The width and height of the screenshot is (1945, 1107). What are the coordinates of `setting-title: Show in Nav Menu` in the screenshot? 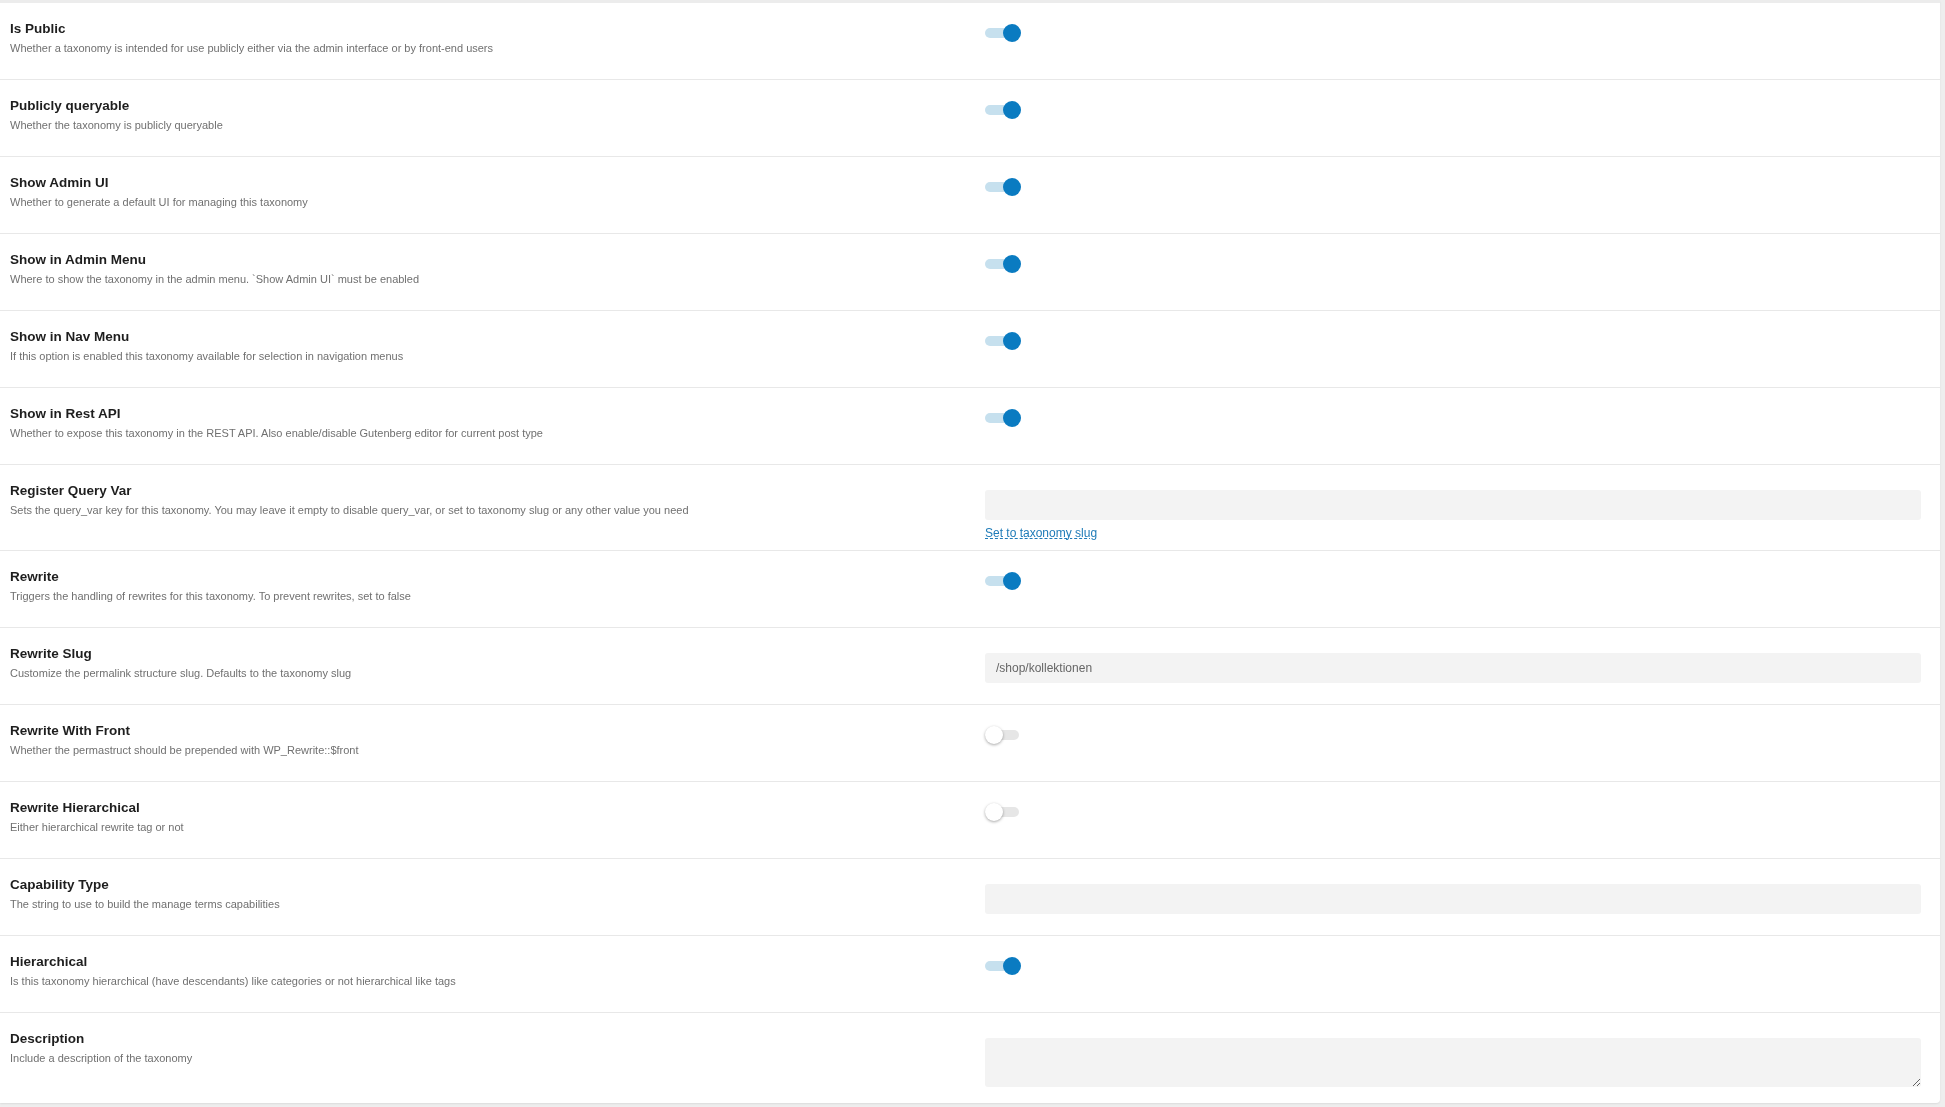 It's located at (70, 337).